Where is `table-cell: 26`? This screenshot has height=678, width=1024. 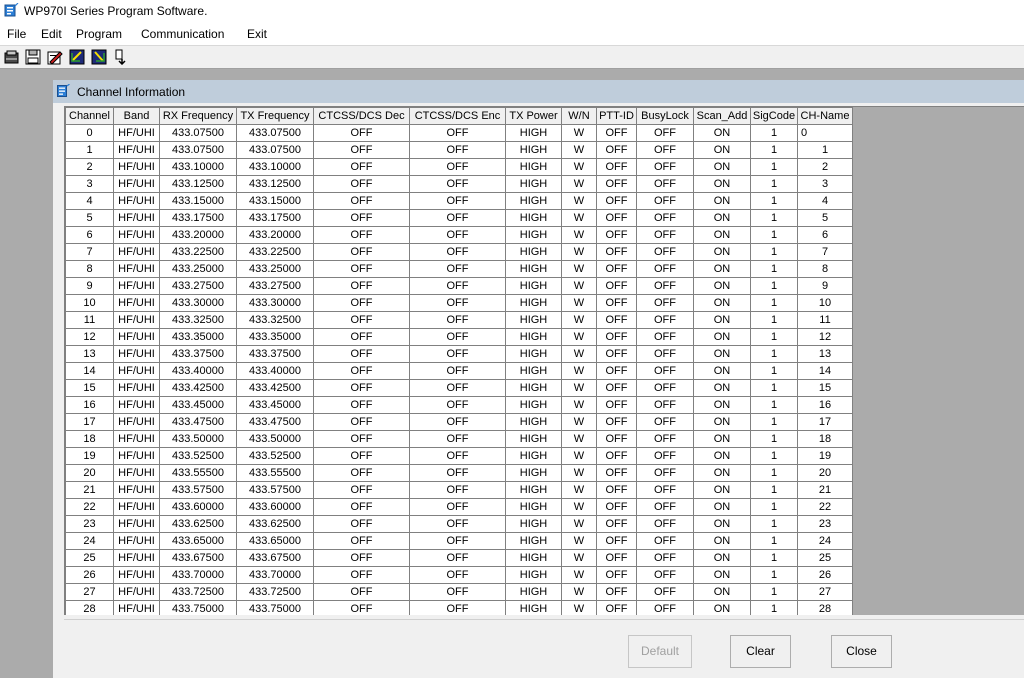
table-cell: 26 is located at coordinates (89, 575).